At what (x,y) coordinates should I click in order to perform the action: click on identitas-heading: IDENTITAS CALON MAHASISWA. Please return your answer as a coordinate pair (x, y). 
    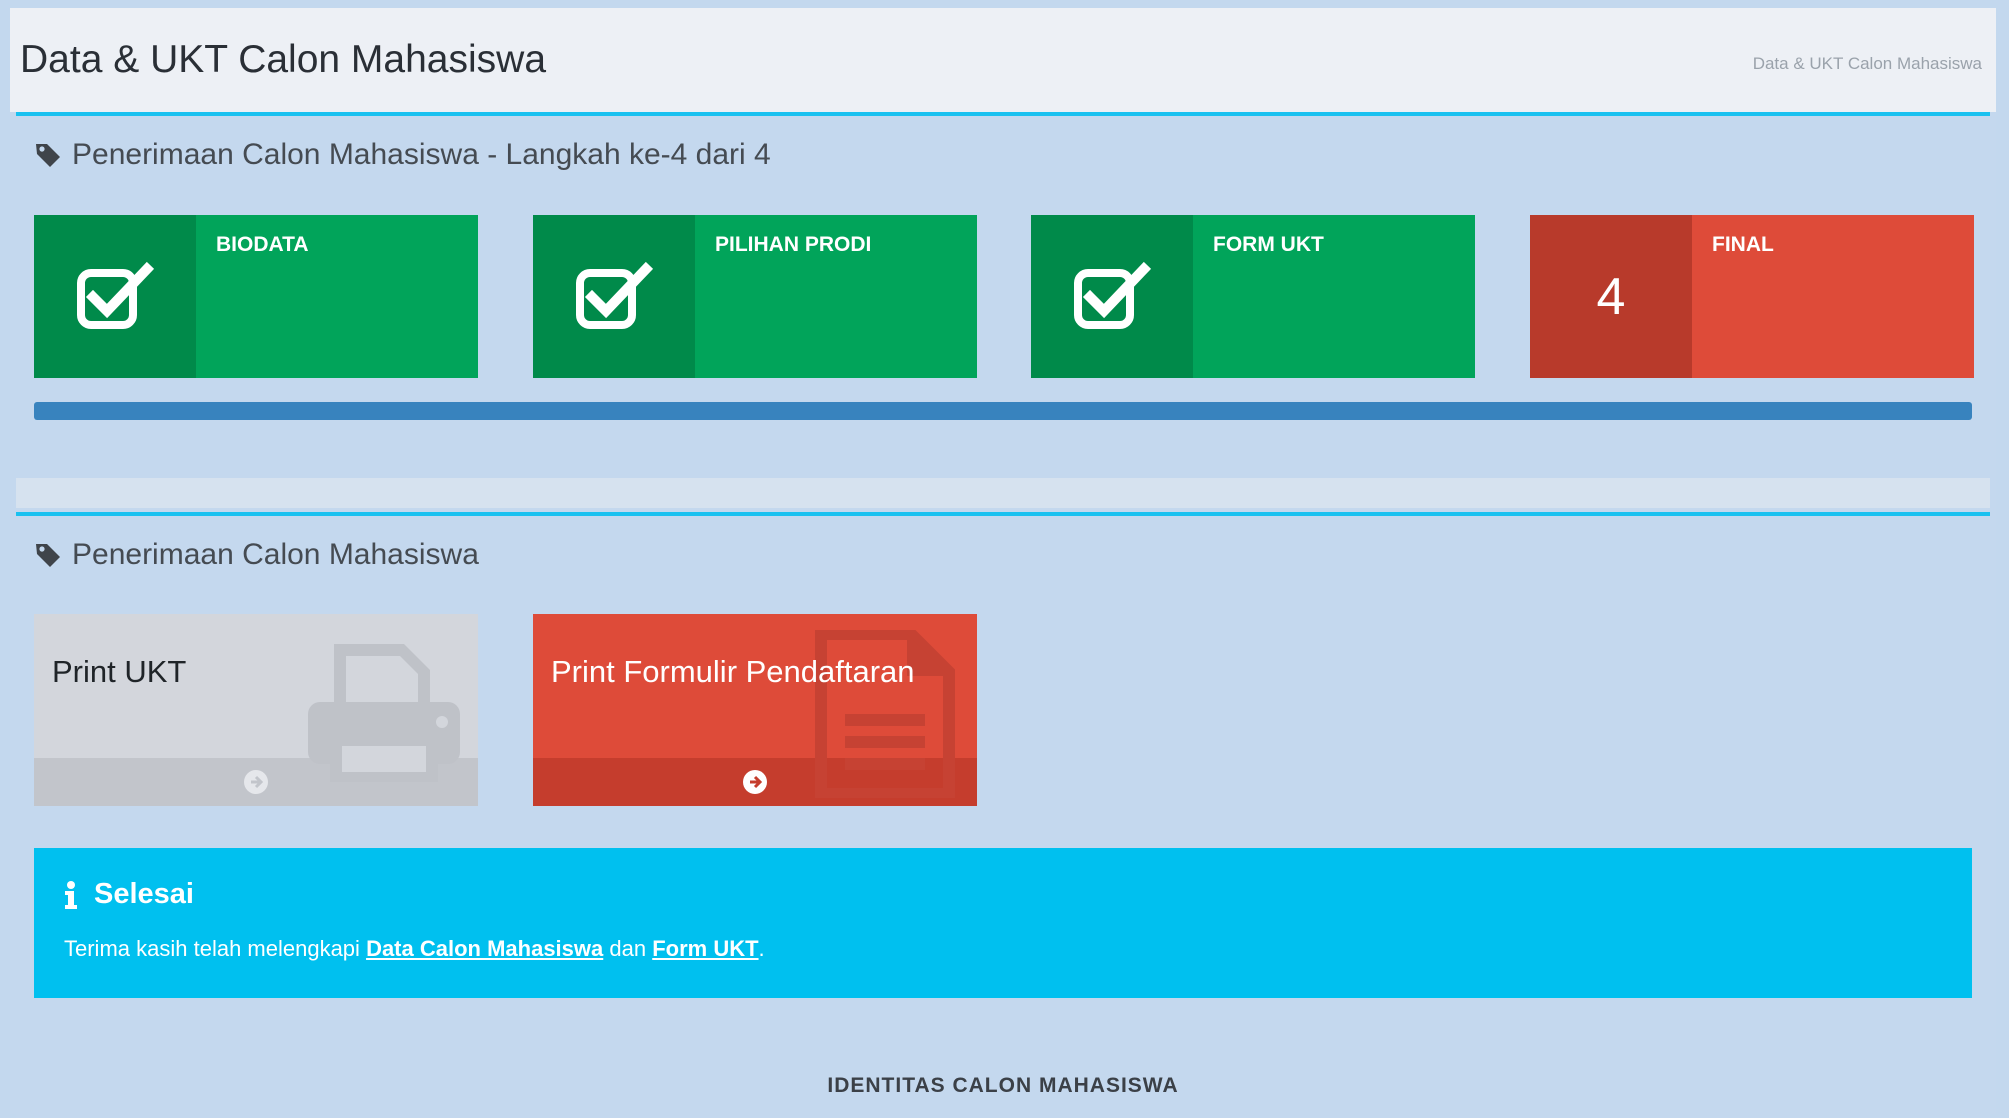
    Looking at the image, I should click on (1003, 1085).